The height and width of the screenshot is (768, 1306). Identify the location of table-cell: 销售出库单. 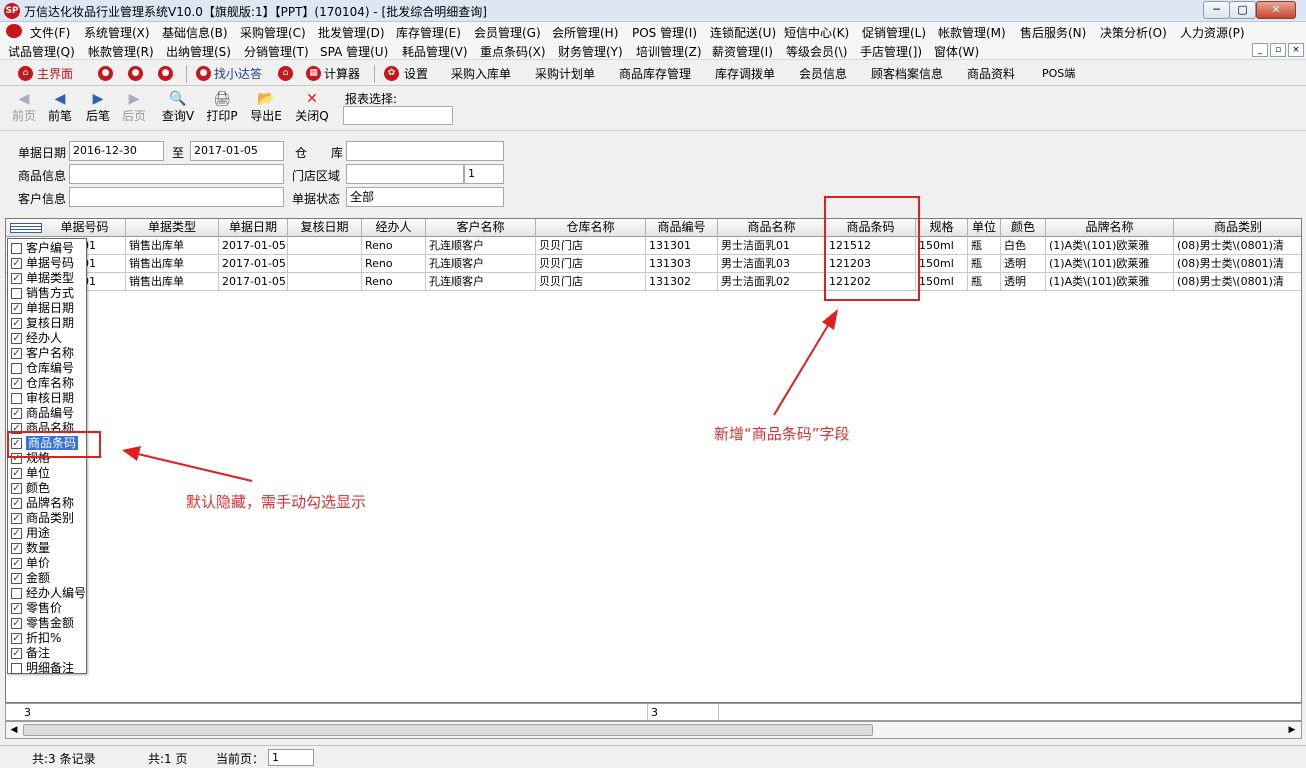
(172, 264).